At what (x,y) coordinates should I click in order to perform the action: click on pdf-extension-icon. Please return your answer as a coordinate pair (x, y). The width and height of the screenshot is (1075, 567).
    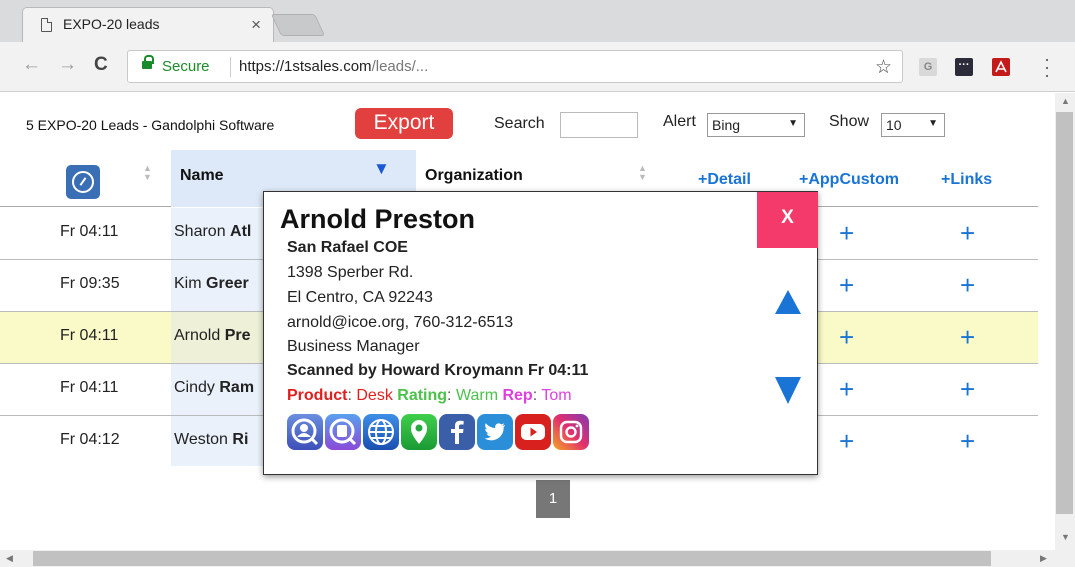
    Looking at the image, I should click on (1001, 67).